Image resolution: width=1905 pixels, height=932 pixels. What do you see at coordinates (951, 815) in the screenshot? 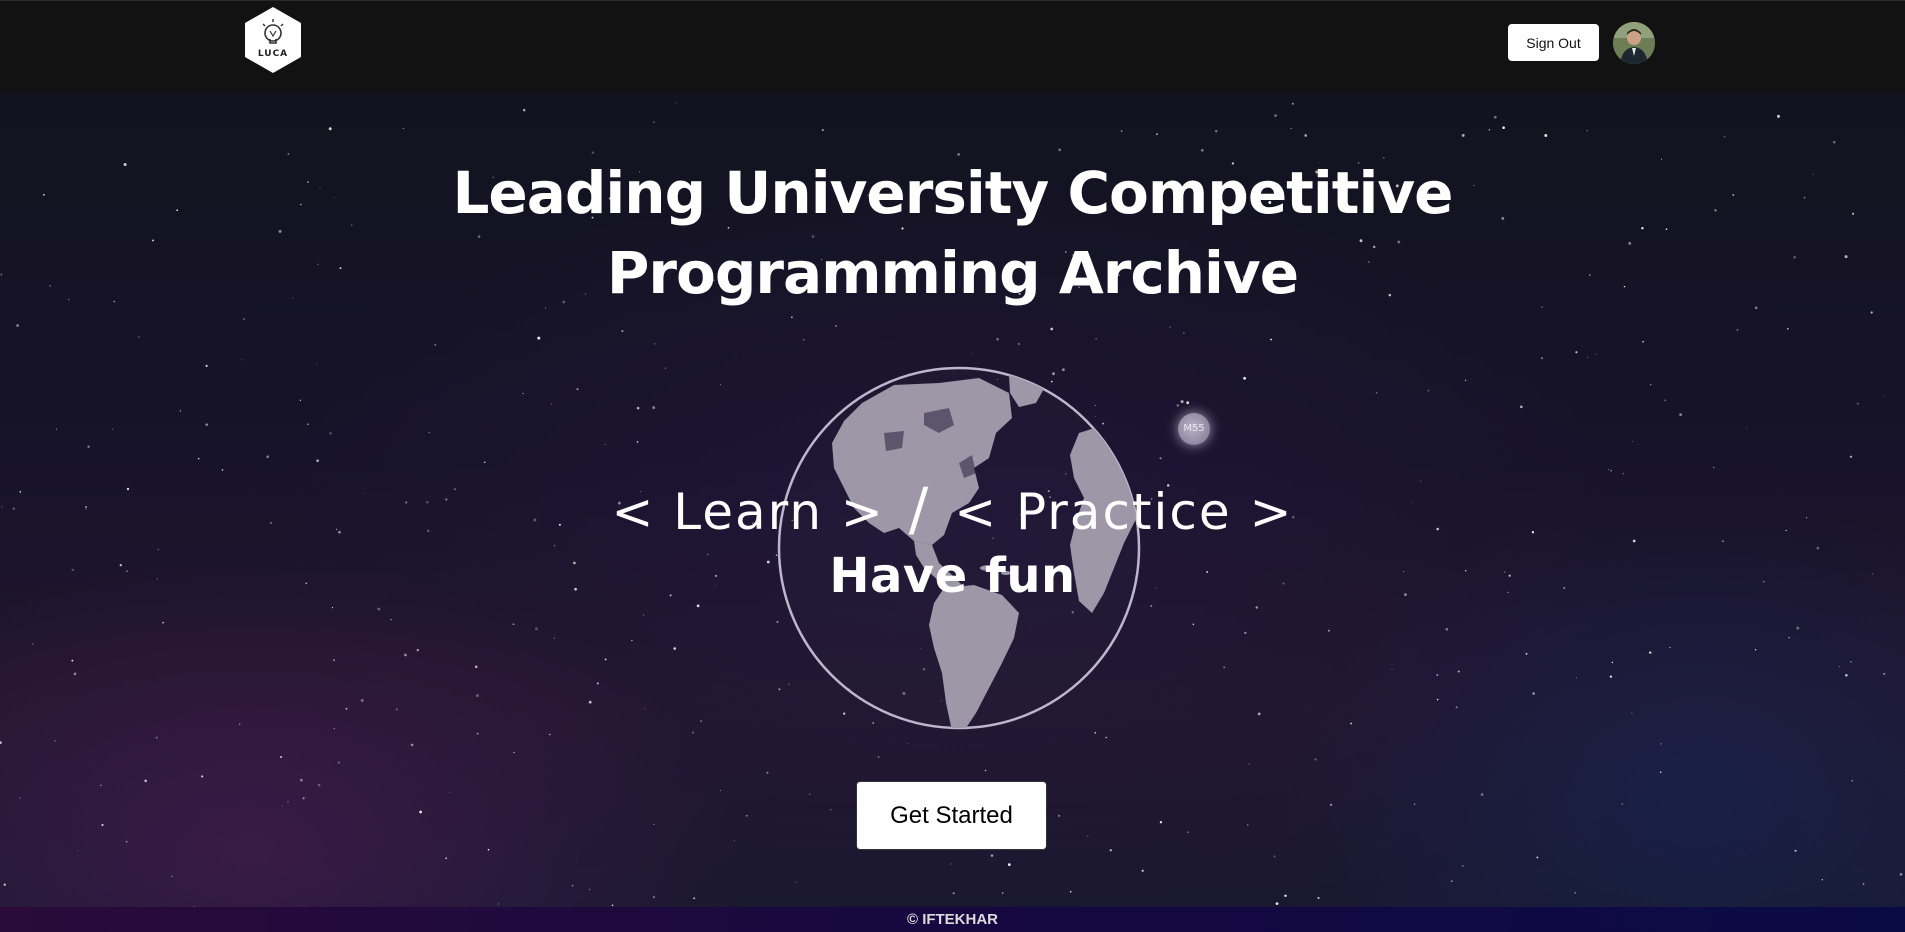
I see `get-started-button: Get Started` at bounding box center [951, 815].